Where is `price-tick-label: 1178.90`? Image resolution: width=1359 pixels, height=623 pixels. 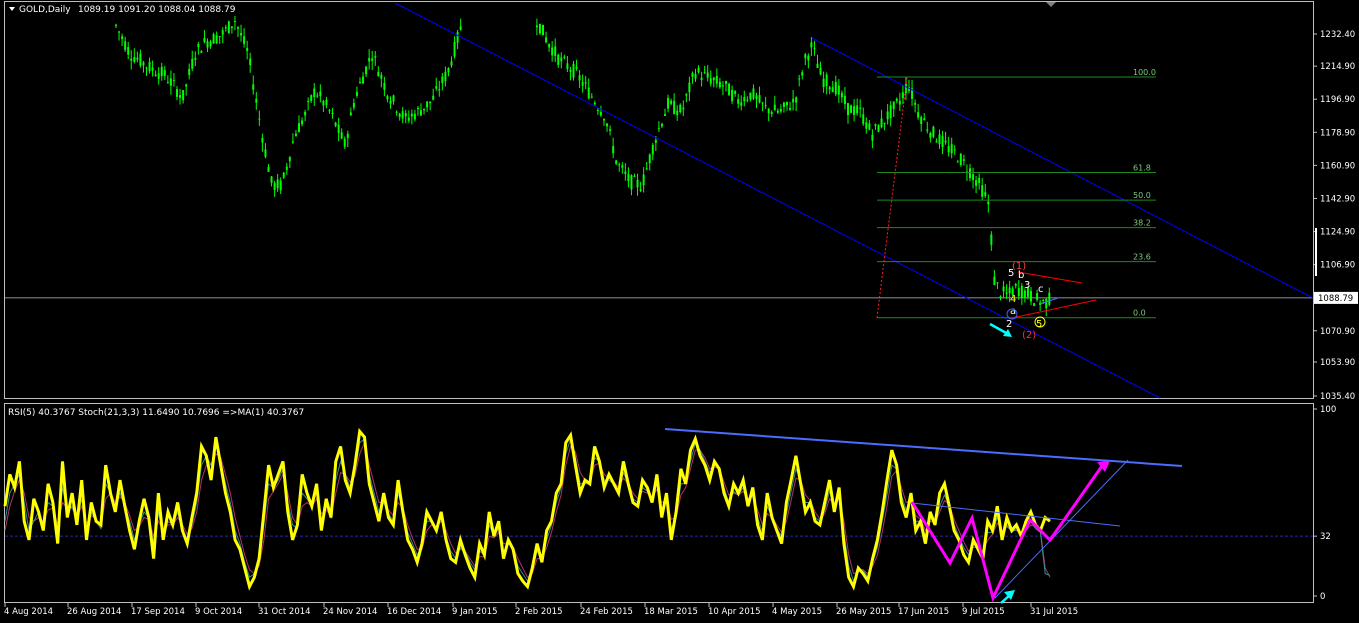
price-tick-label: 1178.90 is located at coordinates (1337, 133).